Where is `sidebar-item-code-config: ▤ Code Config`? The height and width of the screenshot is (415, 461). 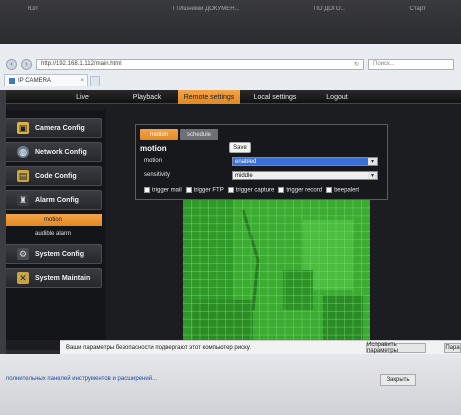
sidebar-item-code-config: ▤ Code Config is located at coordinates (53, 176).